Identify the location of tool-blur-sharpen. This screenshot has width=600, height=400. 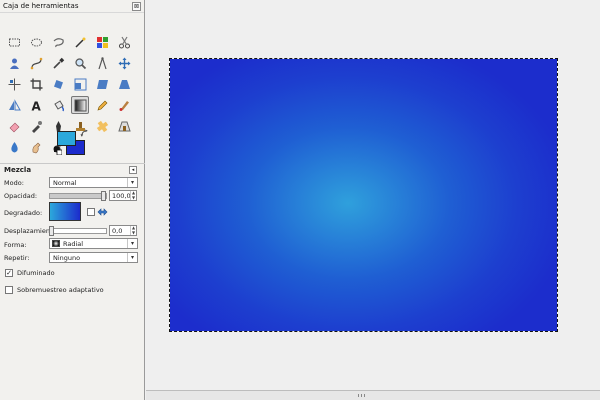
(14, 147).